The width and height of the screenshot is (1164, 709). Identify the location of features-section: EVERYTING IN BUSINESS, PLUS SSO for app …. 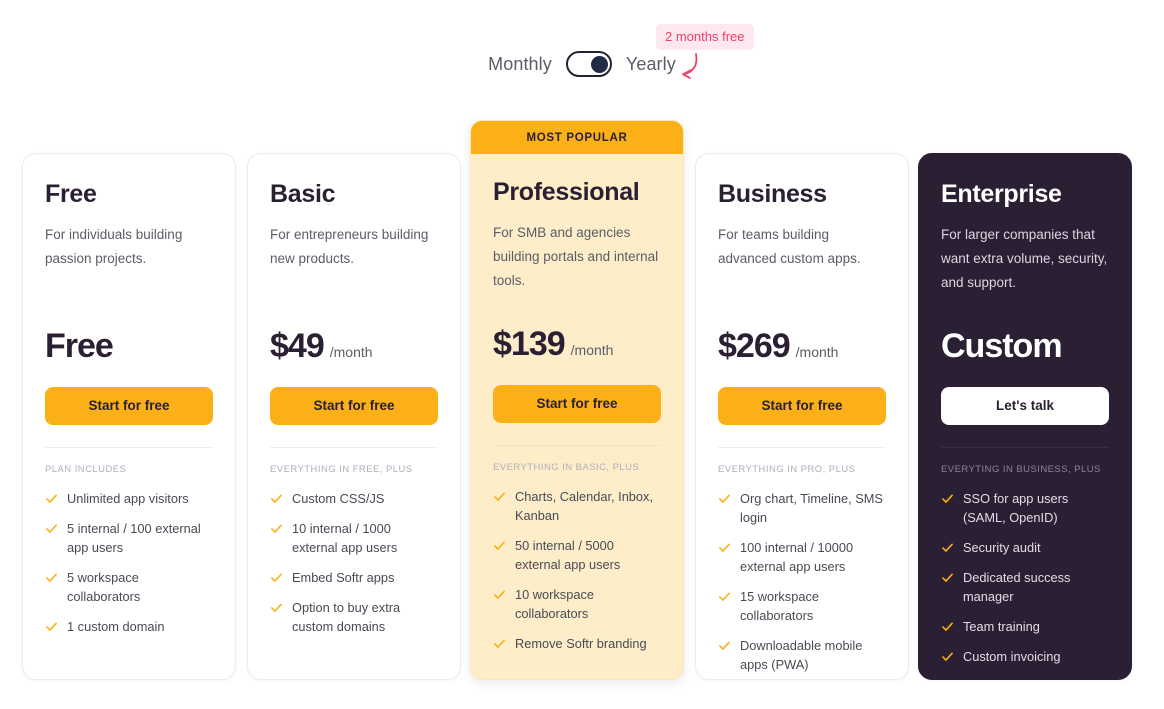
(1025, 557).